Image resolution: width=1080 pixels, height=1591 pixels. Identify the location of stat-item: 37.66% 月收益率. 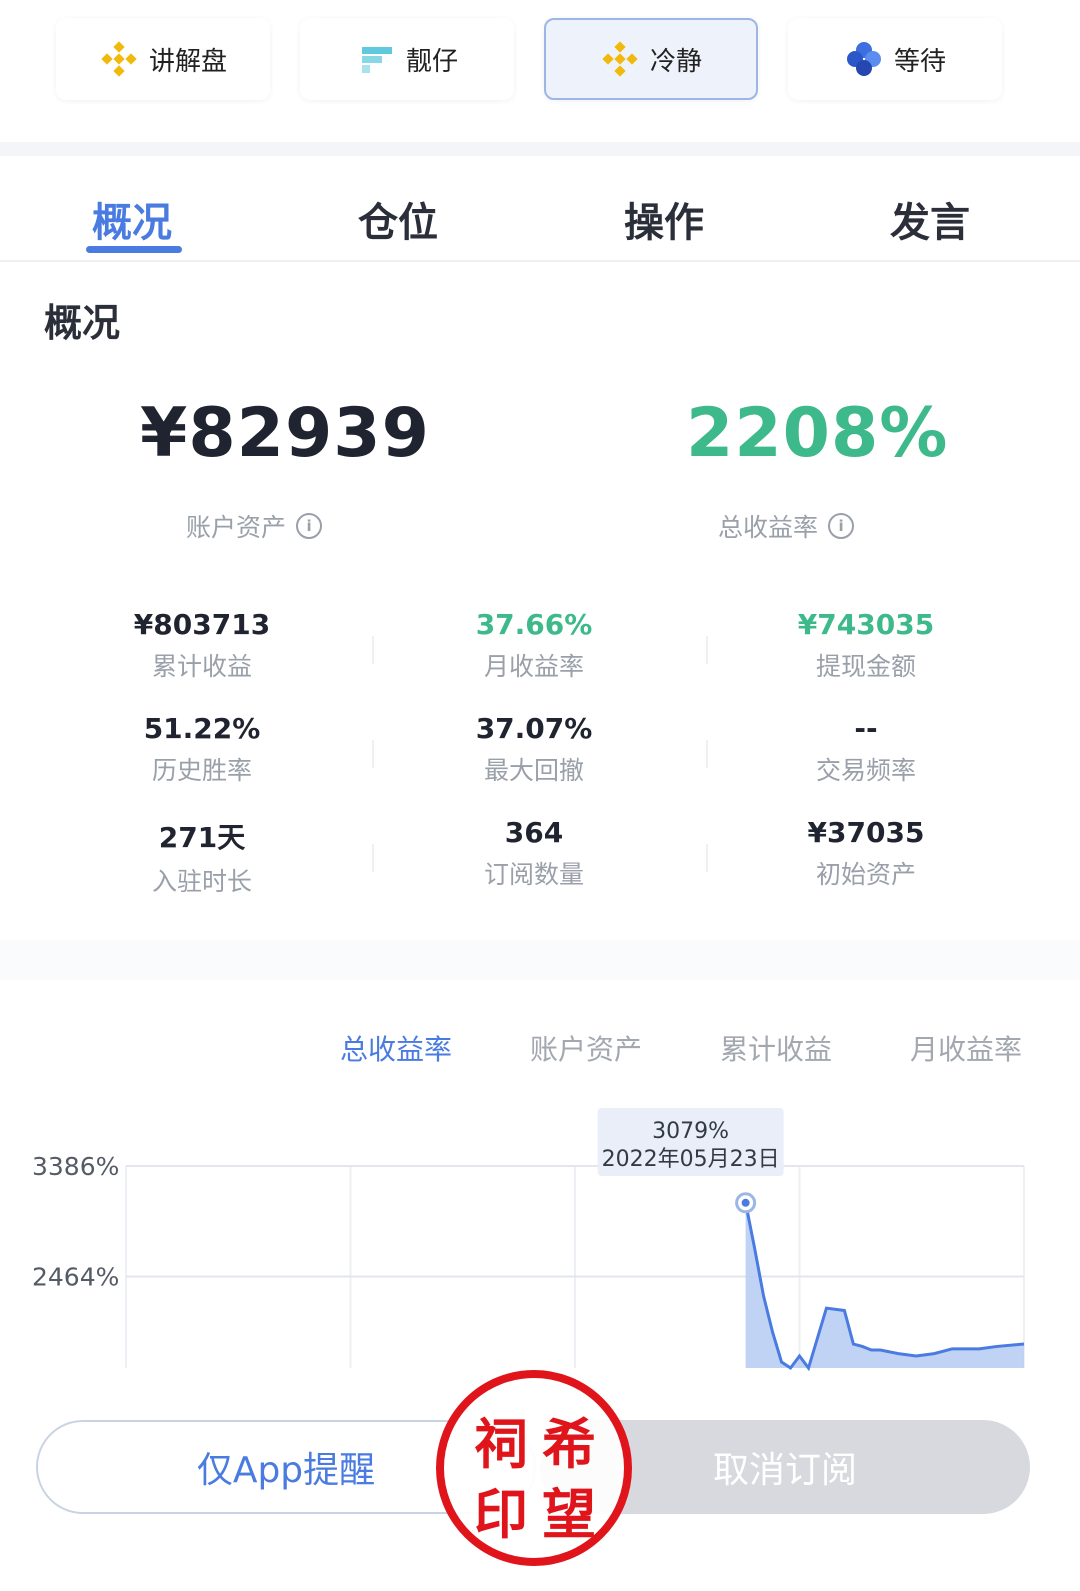
(534, 645).